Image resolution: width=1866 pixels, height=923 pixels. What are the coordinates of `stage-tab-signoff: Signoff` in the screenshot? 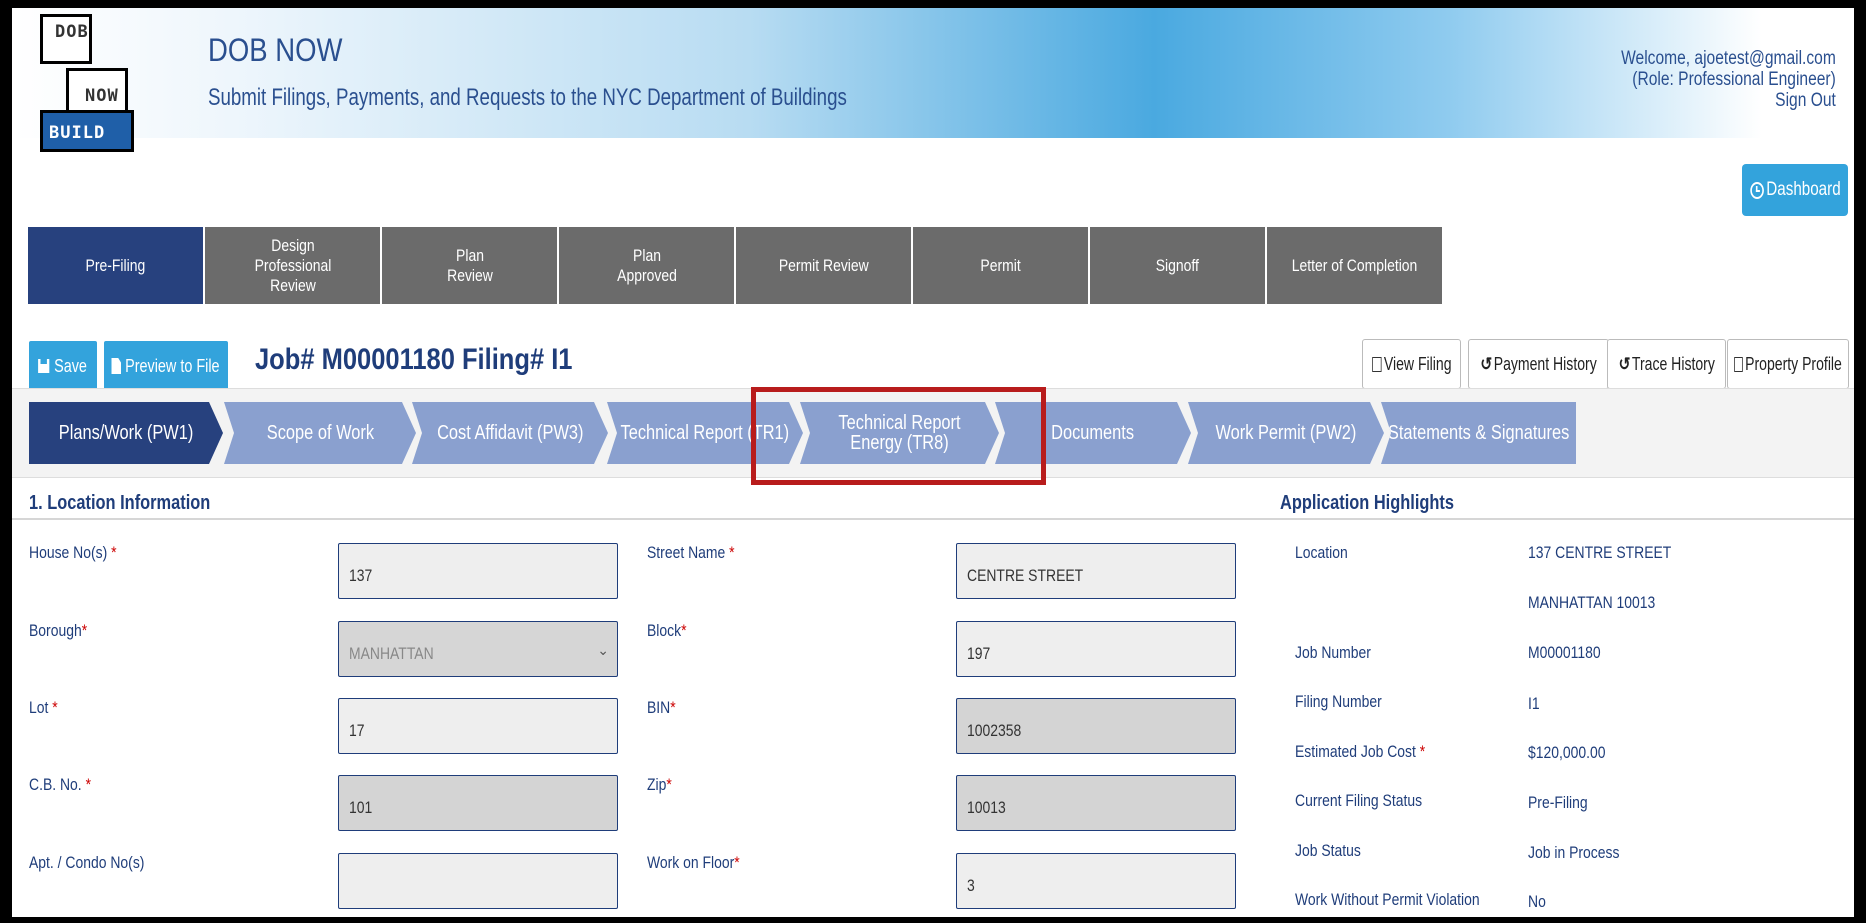 It's located at (1177, 265).